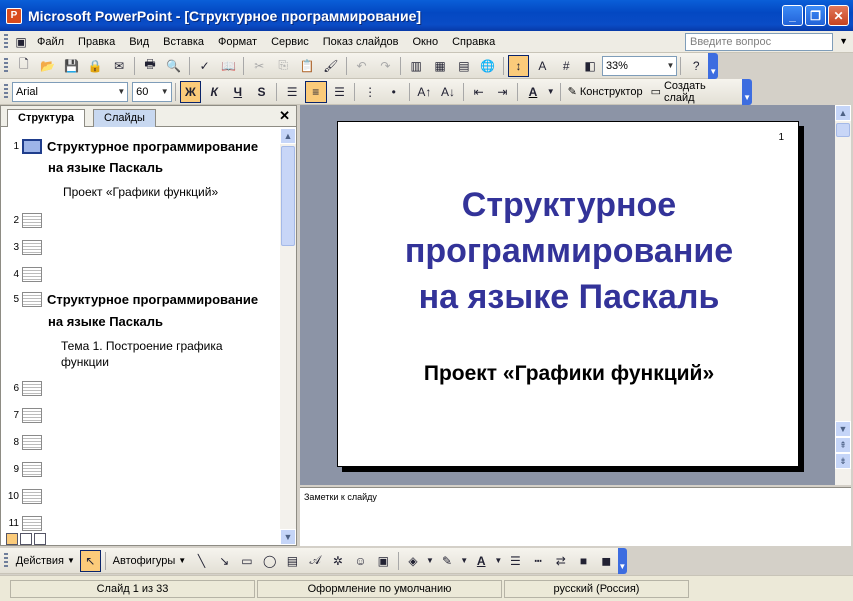 The image size is (853, 601). I want to click on outline-slide-11: 11, so click(24, 523).